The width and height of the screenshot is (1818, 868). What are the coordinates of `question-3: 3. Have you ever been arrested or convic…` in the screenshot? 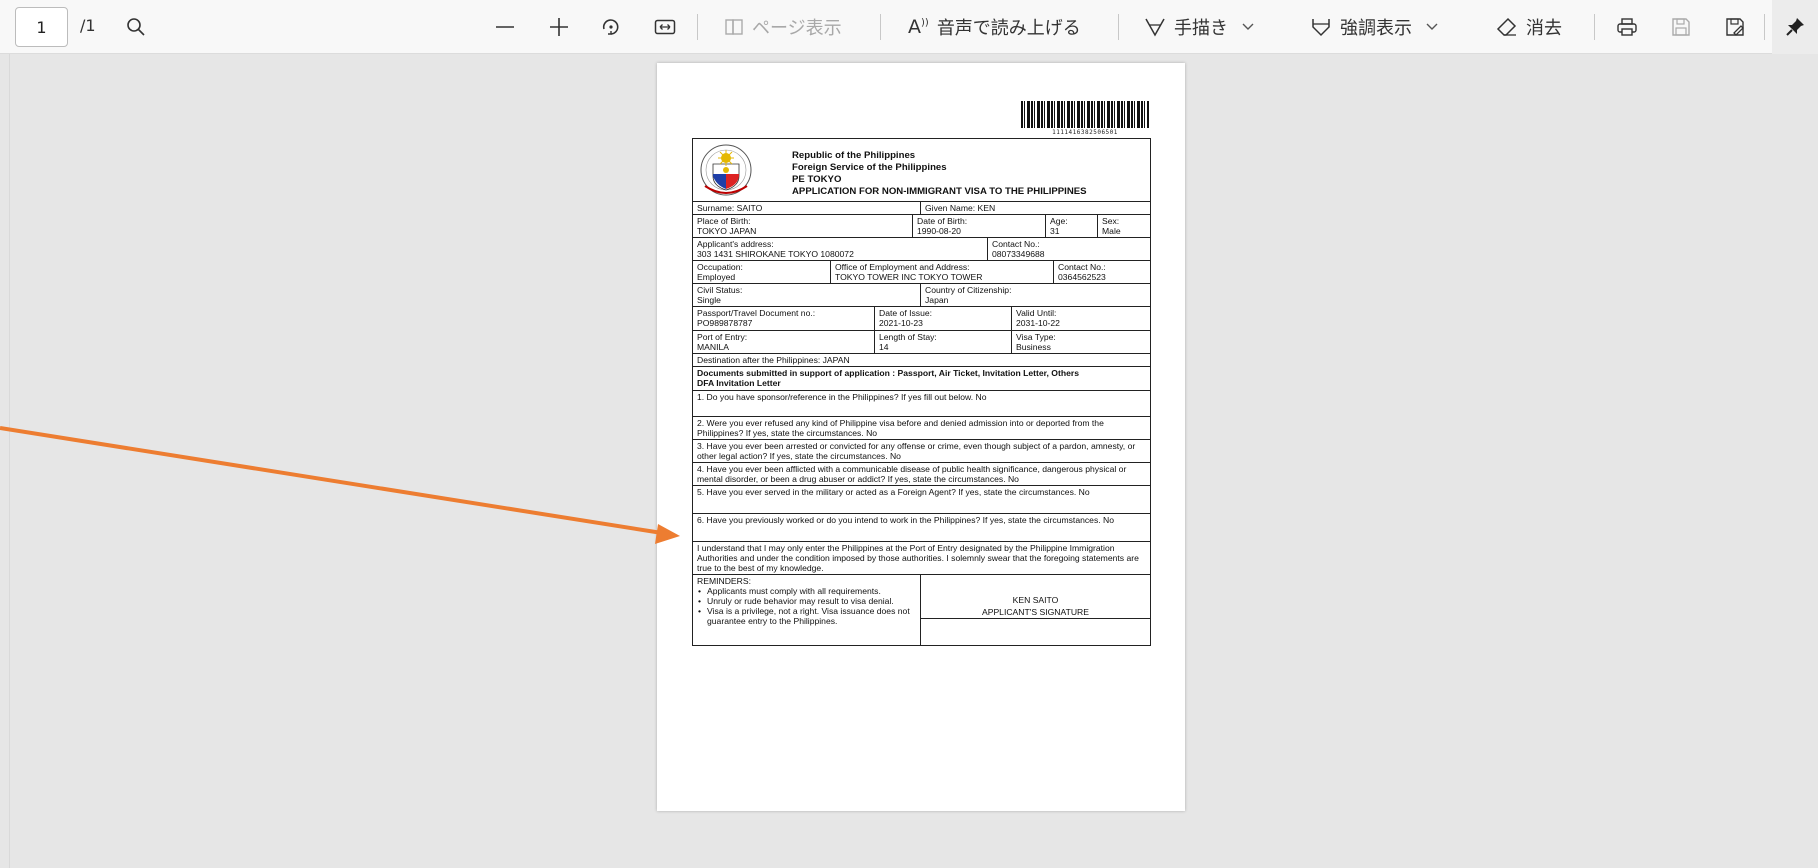 It's located at (916, 450).